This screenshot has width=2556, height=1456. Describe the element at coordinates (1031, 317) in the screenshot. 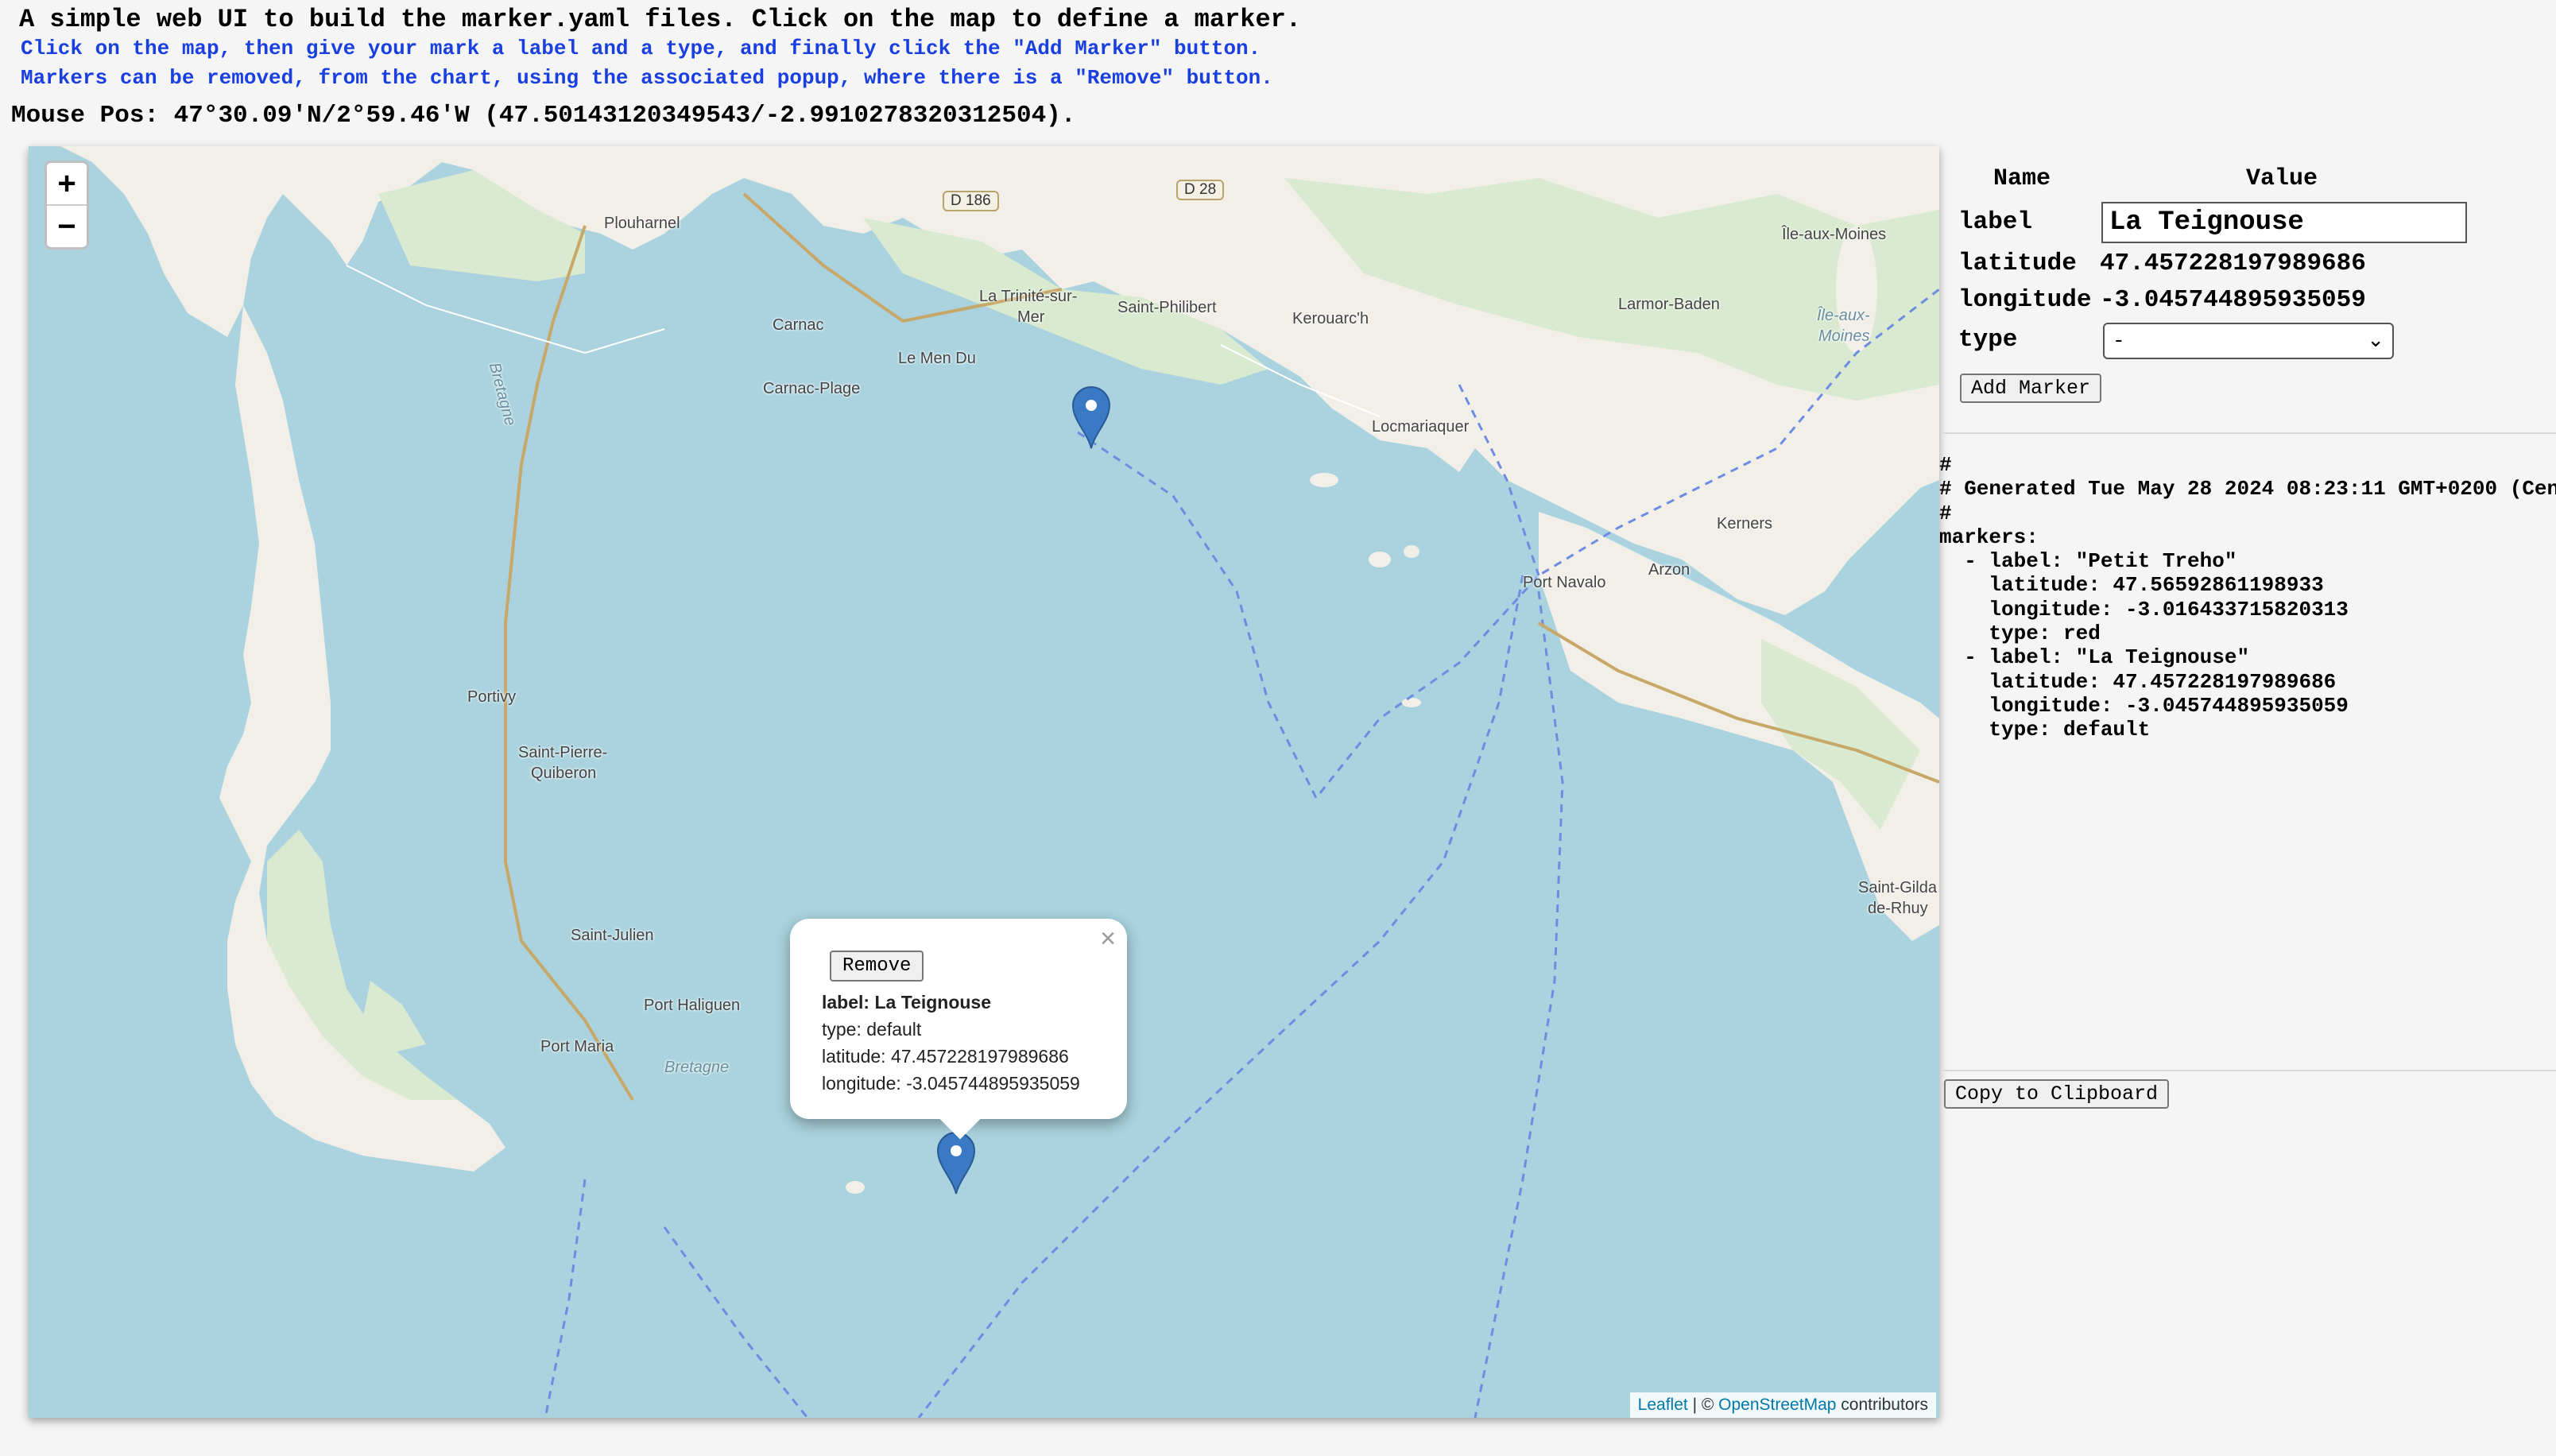

I see `place-la-trinite-2: Mer` at that location.